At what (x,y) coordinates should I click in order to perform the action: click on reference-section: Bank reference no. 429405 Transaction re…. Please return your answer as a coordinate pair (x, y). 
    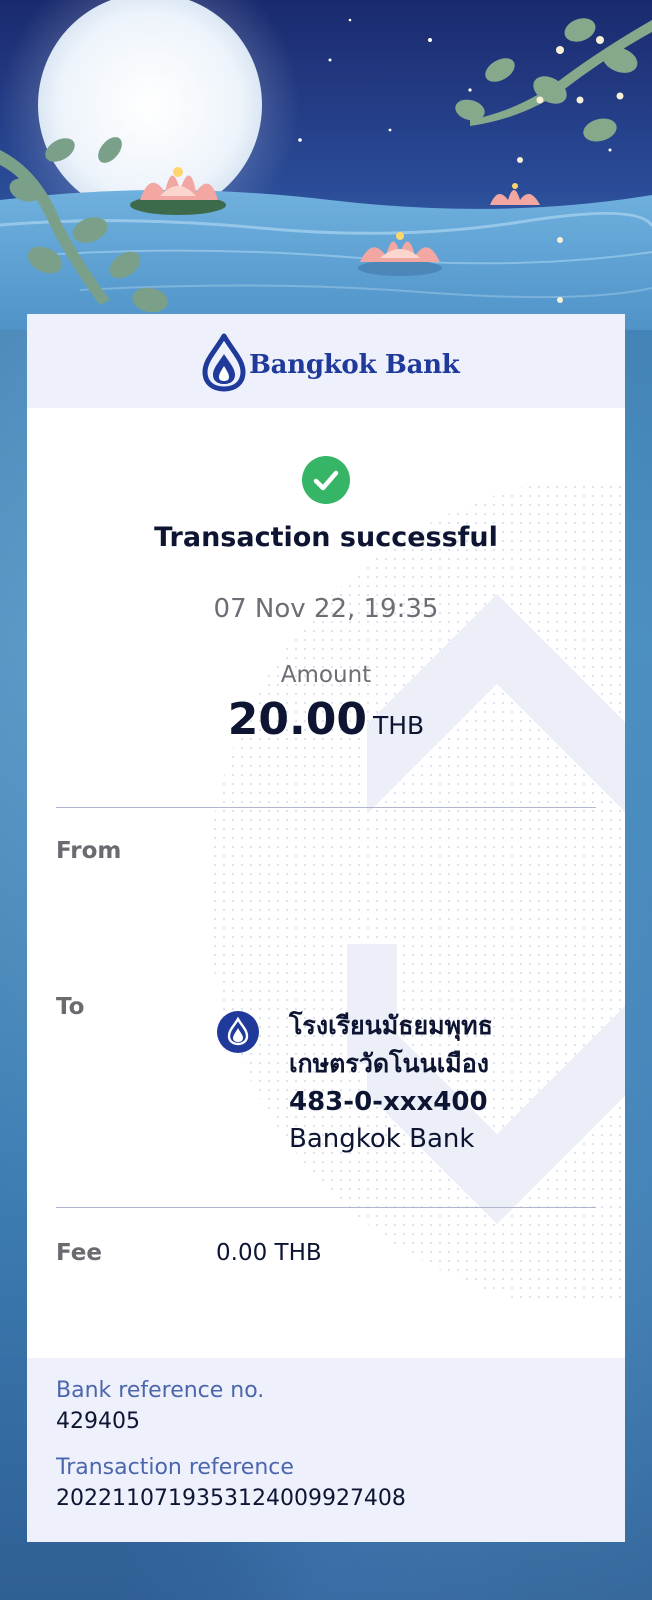
    Looking at the image, I should click on (326, 1450).